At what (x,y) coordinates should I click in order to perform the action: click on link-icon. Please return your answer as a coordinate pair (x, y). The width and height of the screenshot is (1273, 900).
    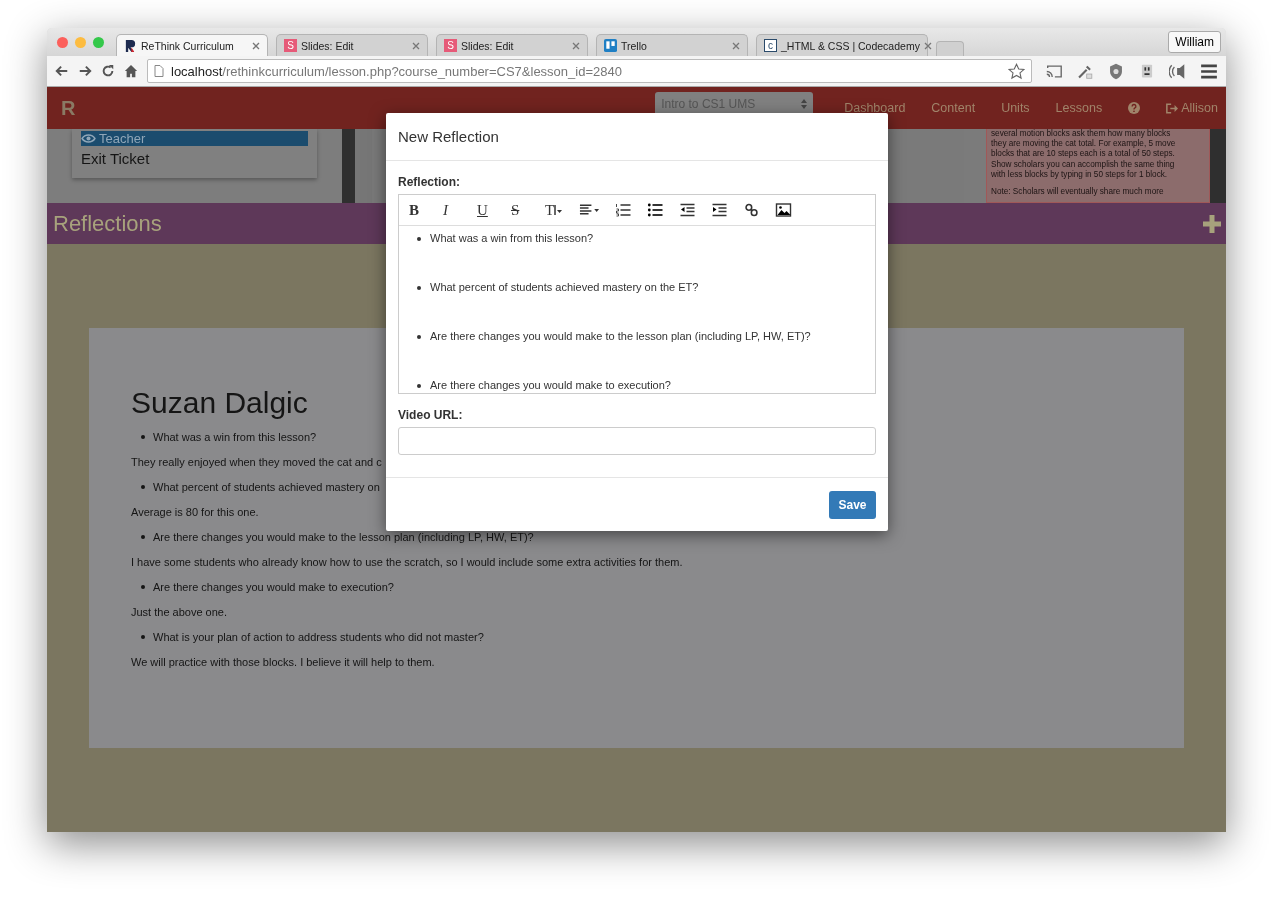
    Looking at the image, I should click on (751, 210).